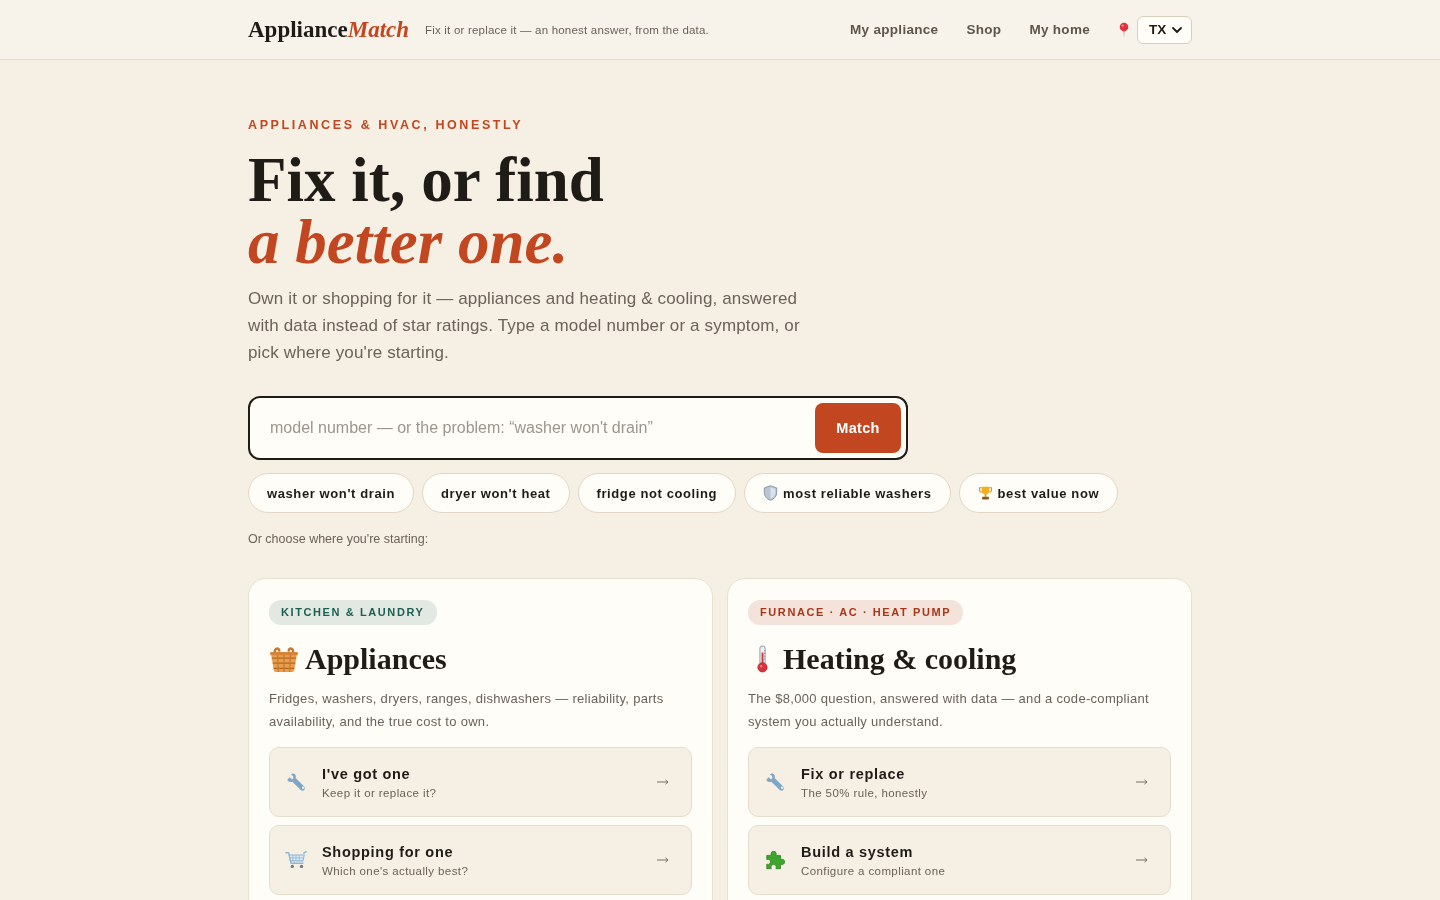  I want to click on suggestion-chip: fridge not cooling, so click(657, 493).